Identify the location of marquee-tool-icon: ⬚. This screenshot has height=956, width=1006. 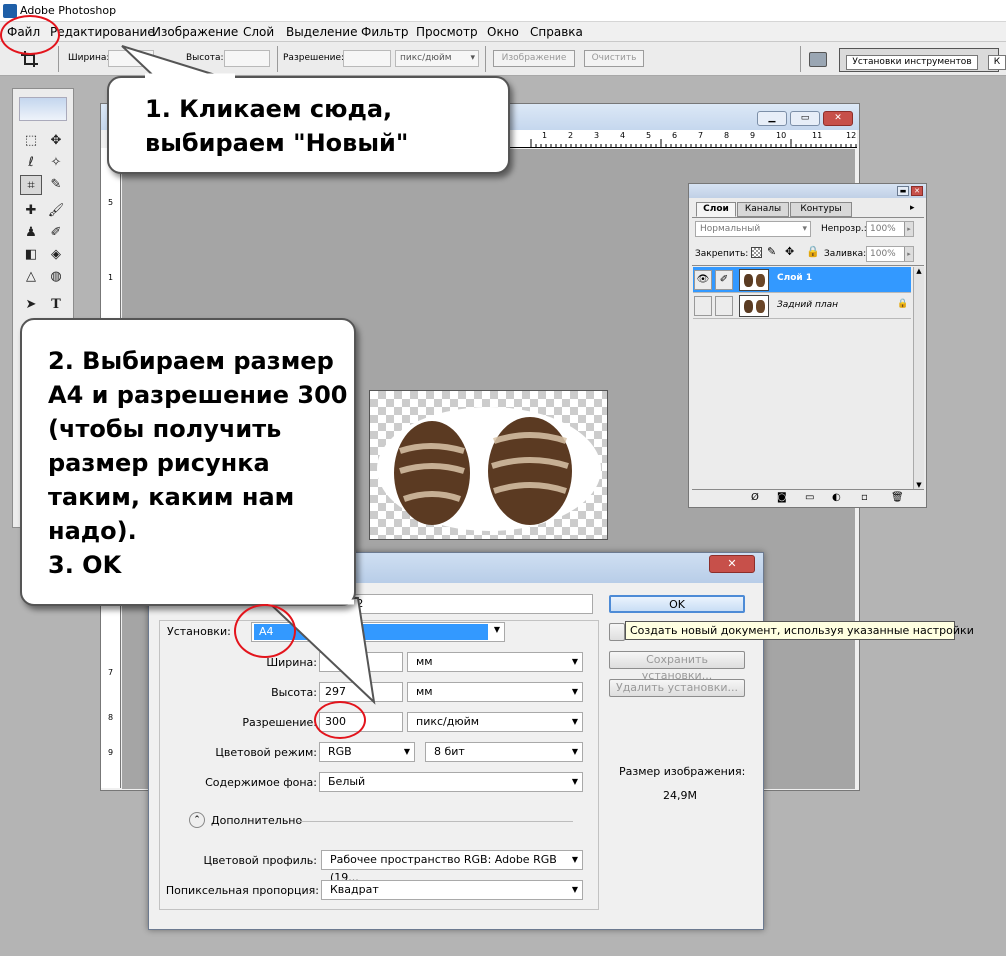
(31, 141).